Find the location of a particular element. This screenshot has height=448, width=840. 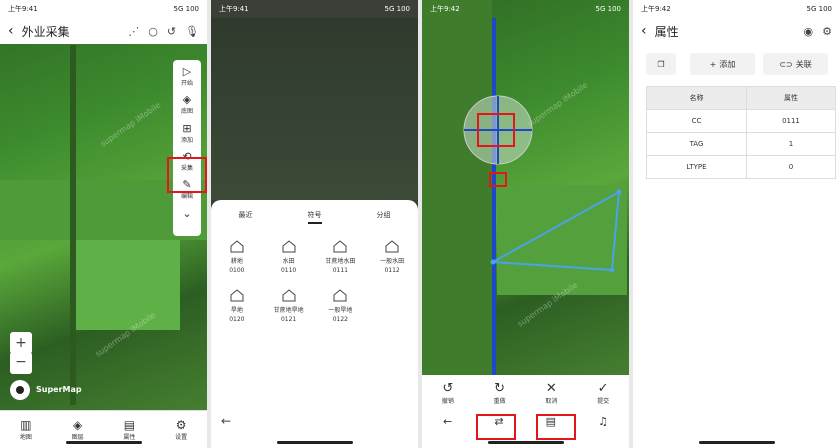

tab-layers: ◈ 图层 is located at coordinates (78, 429).